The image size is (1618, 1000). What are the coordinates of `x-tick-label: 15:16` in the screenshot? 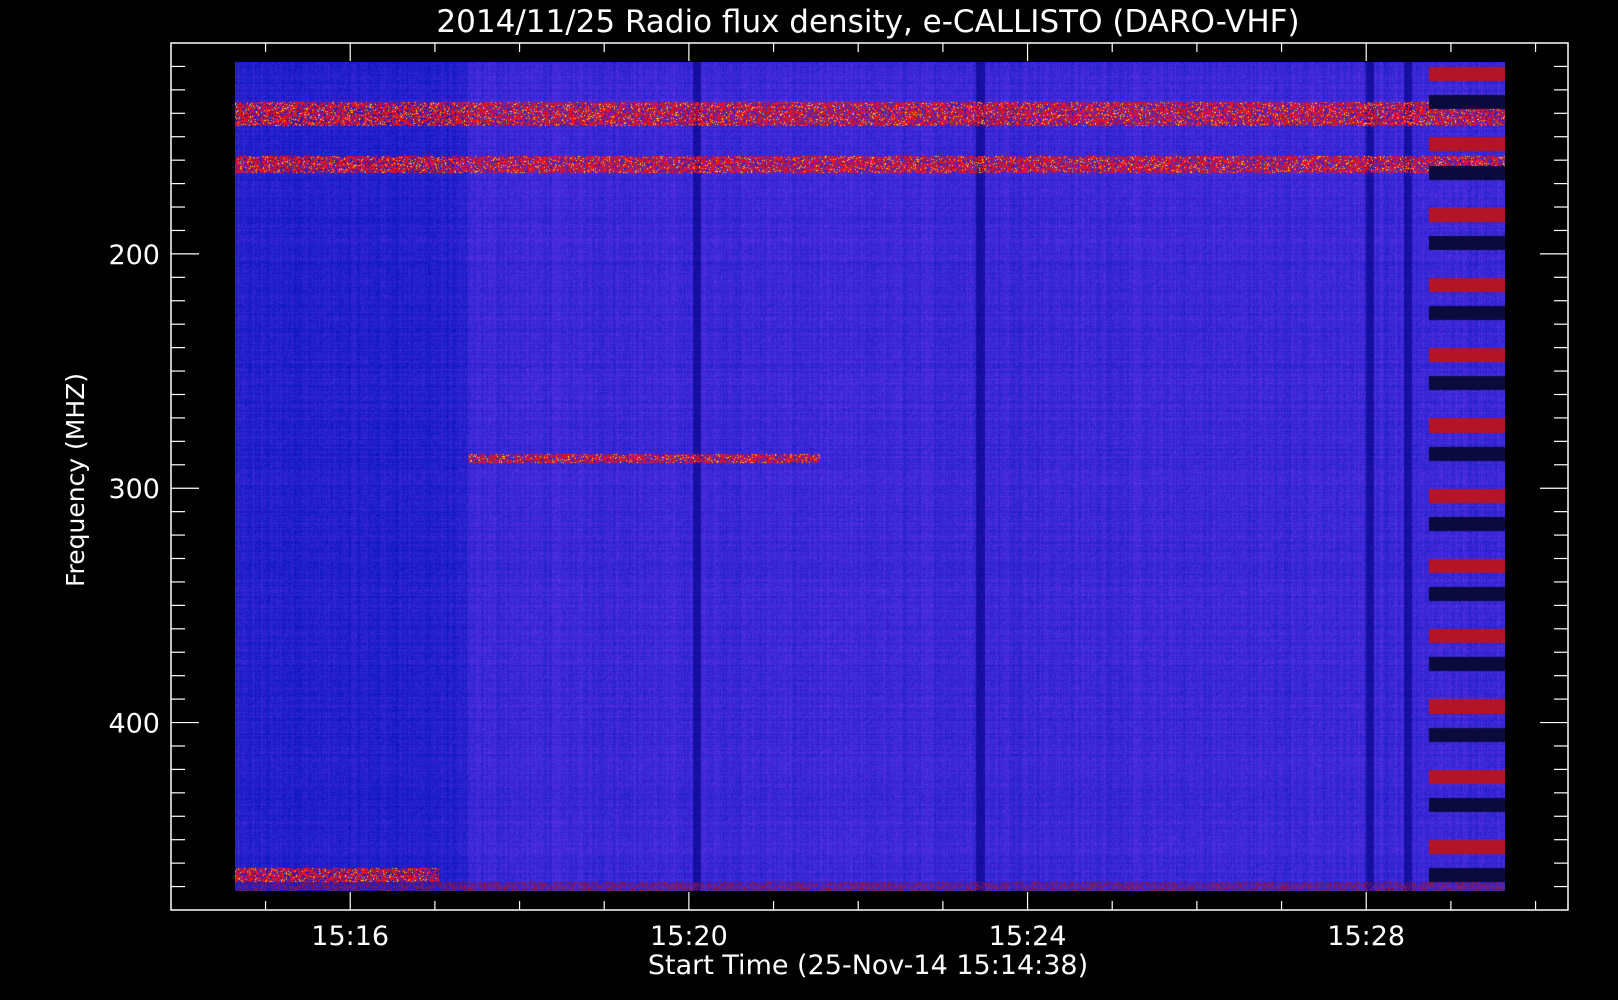 It's located at (350, 936).